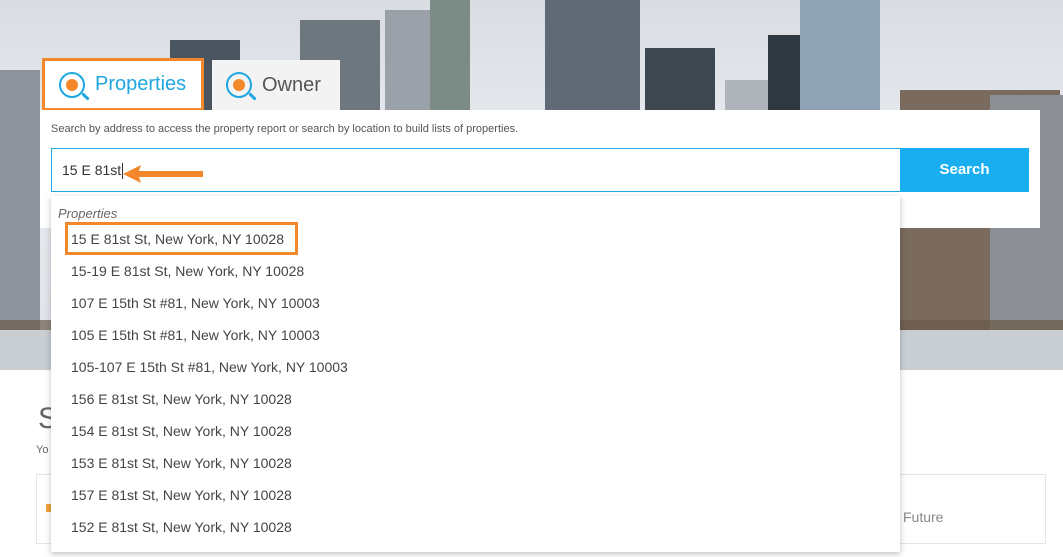 Image resolution: width=1063 pixels, height=557 pixels. Describe the element at coordinates (181, 495) in the screenshot. I see `suggestion-item: 157 E 81st St, New York, NY 10028` at that location.